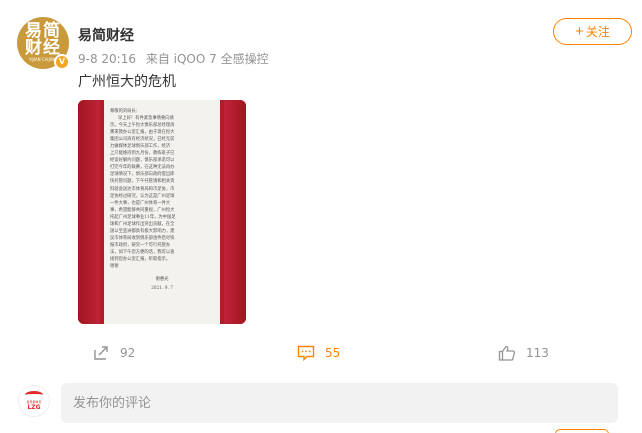  Describe the element at coordinates (142, 231) in the screenshot. I see `letter-line: 国以至亚洲都具有极大影响力，建` at that location.